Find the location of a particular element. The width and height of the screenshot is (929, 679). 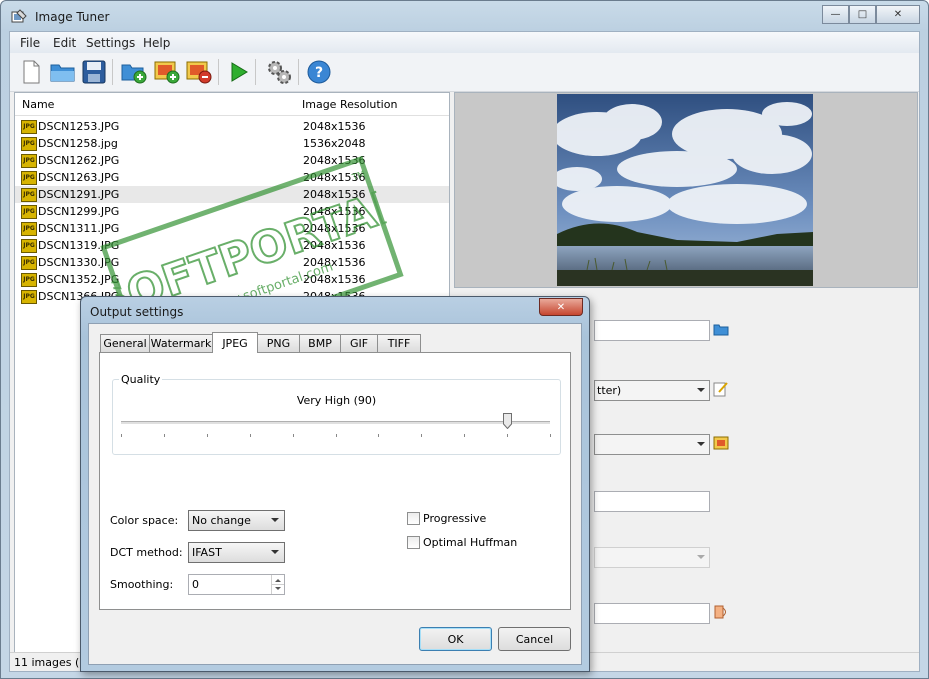

settings-button is located at coordinates (279, 72).